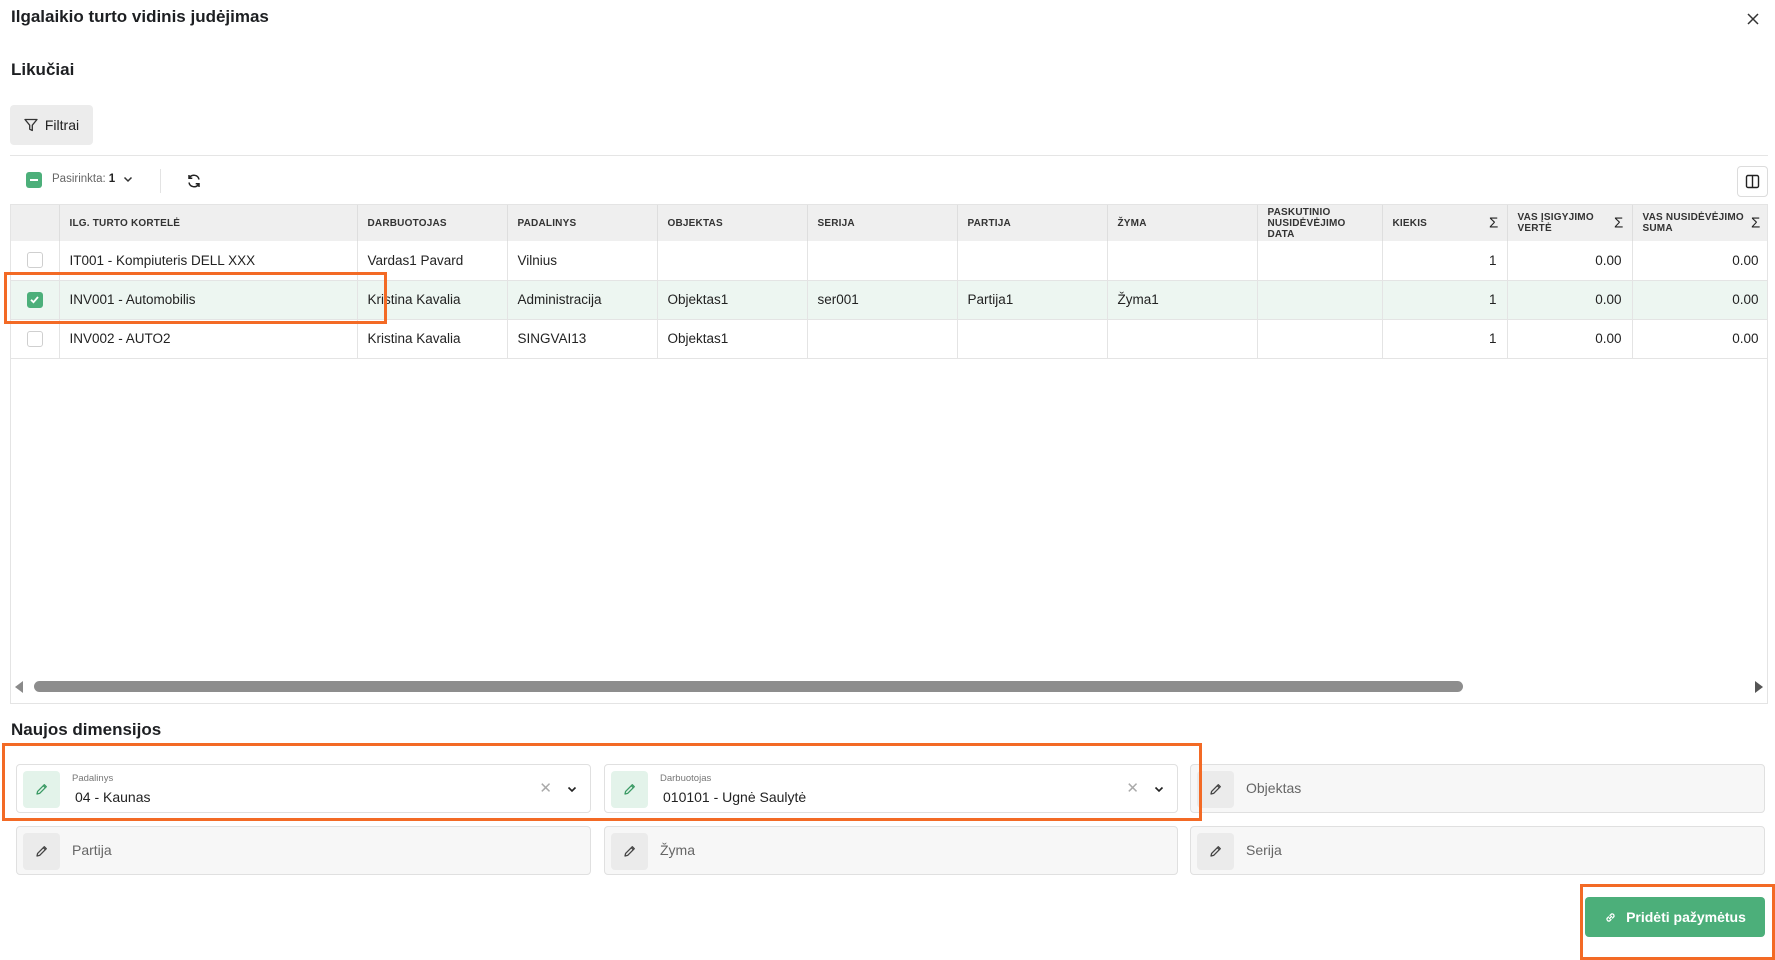 The height and width of the screenshot is (960, 1775). Describe the element at coordinates (889, 181) in the screenshot. I see `table-toolbar: Pasirinkta: 1` at that location.